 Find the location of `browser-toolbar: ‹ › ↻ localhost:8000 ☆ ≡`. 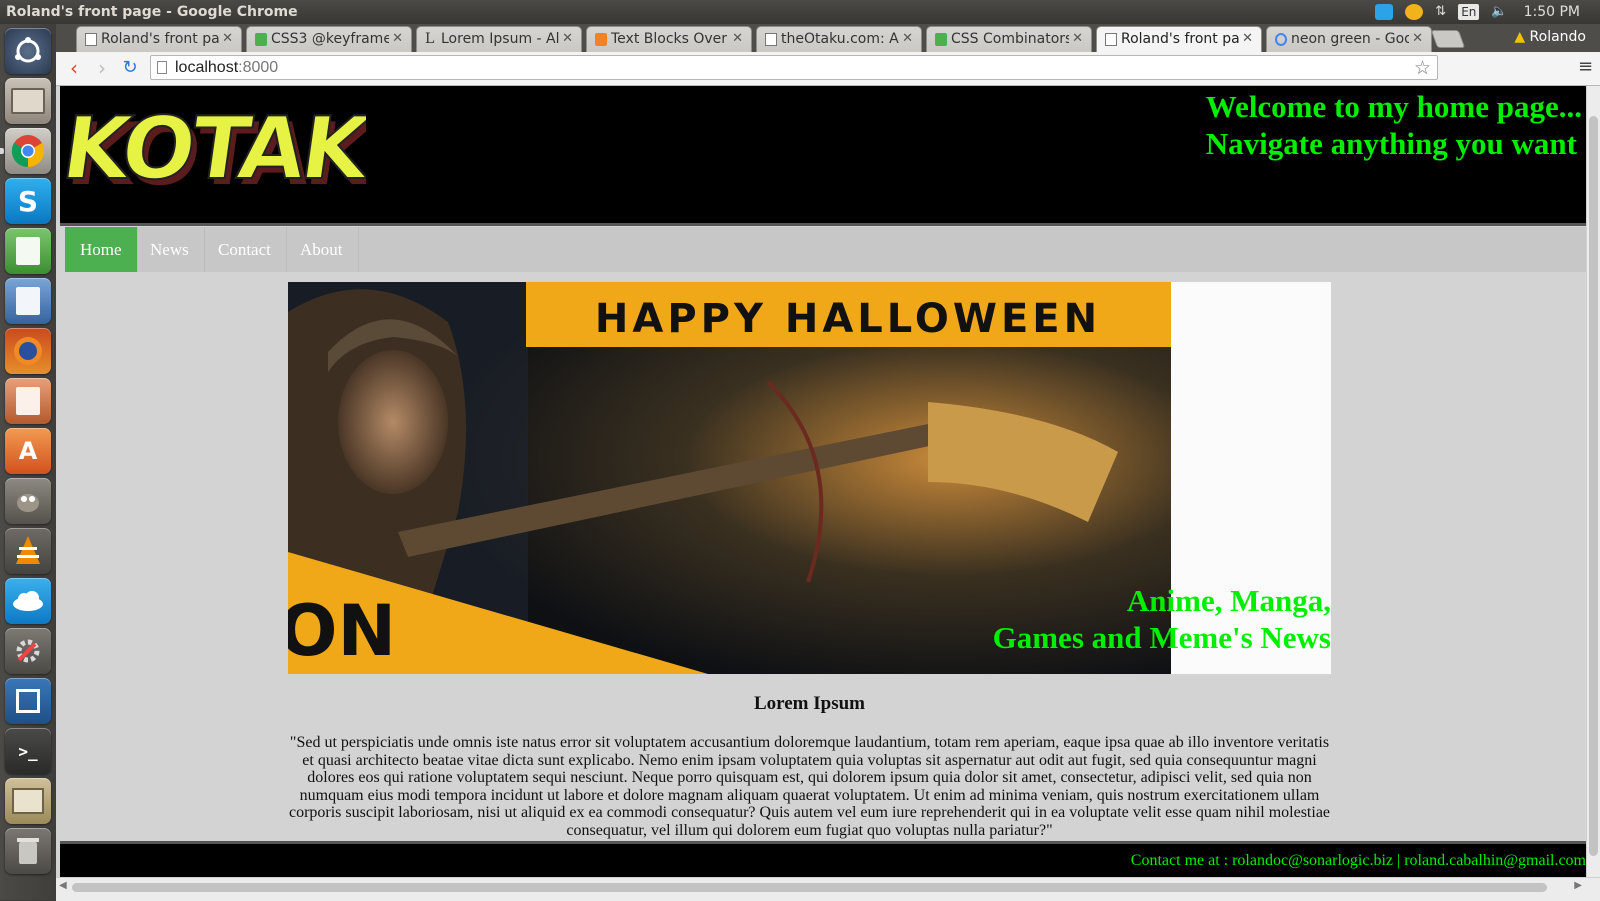

browser-toolbar: ‹ › ↻ localhost:8000 ☆ ≡ is located at coordinates (828, 69).